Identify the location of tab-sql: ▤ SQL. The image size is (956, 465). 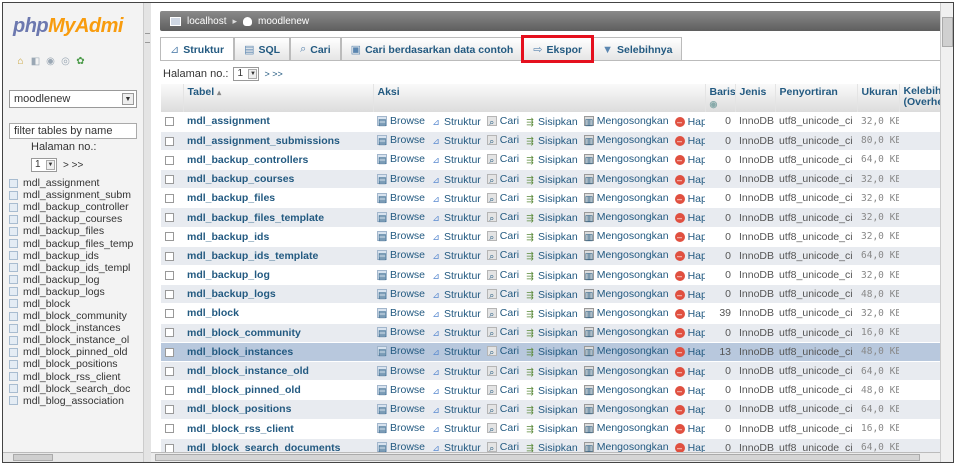
(262, 49).